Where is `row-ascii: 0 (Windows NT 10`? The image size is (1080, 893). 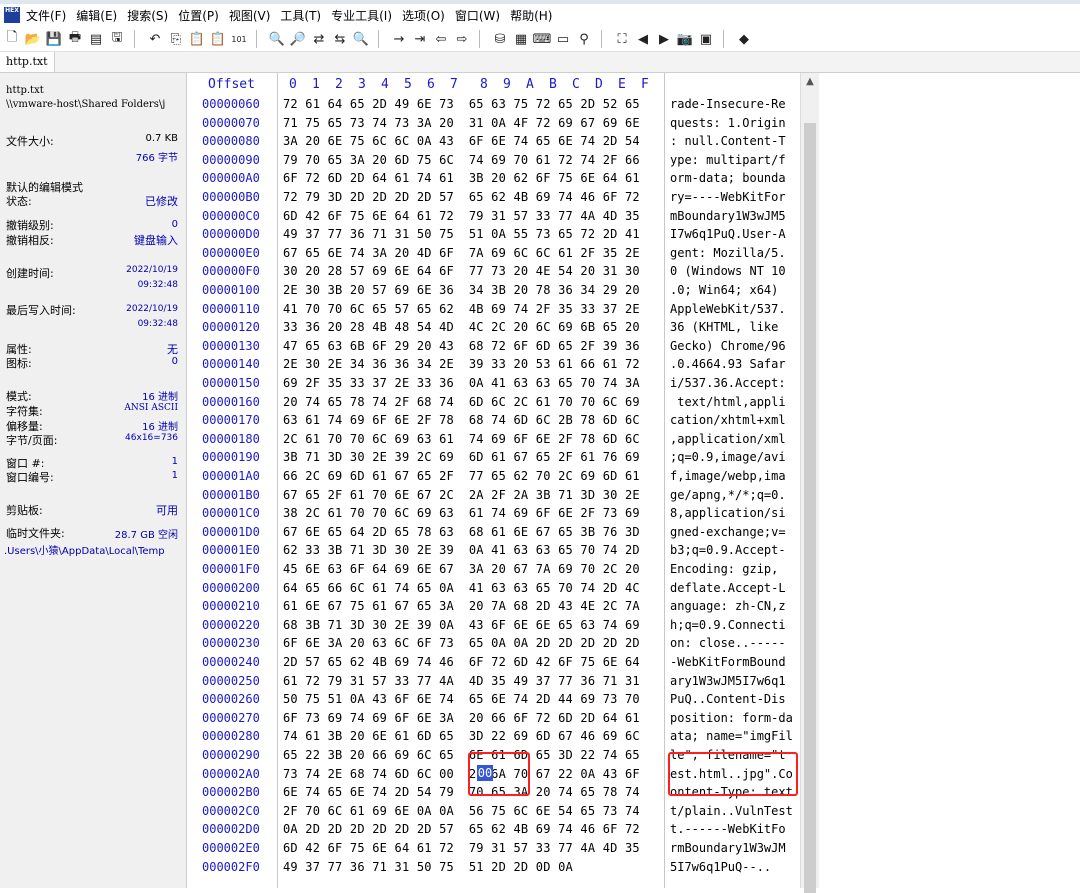 row-ascii: 0 (Windows NT 10 is located at coordinates (728, 271).